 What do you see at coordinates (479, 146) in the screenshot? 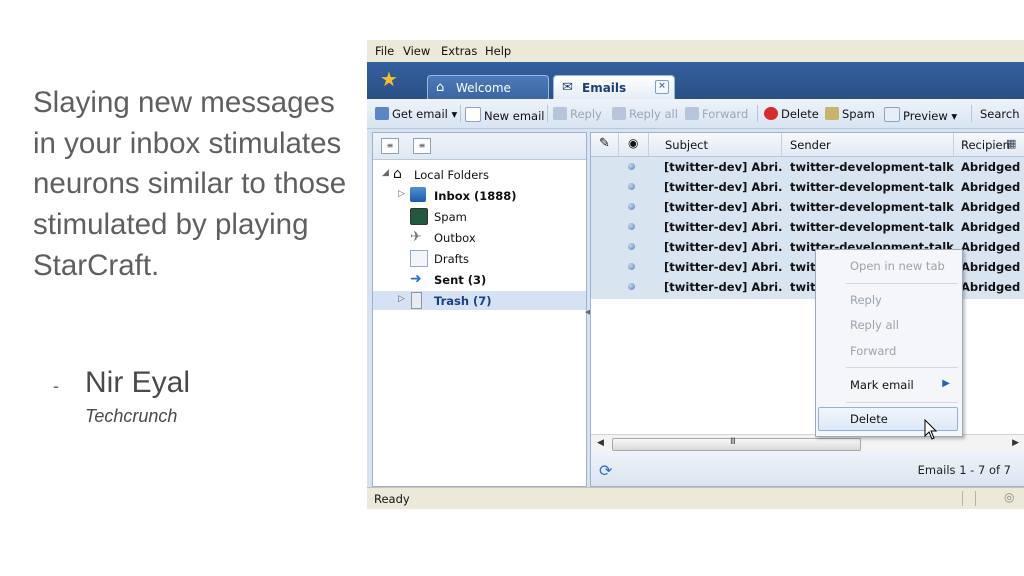
I see `folder-pane-header: ≡ ≡` at bounding box center [479, 146].